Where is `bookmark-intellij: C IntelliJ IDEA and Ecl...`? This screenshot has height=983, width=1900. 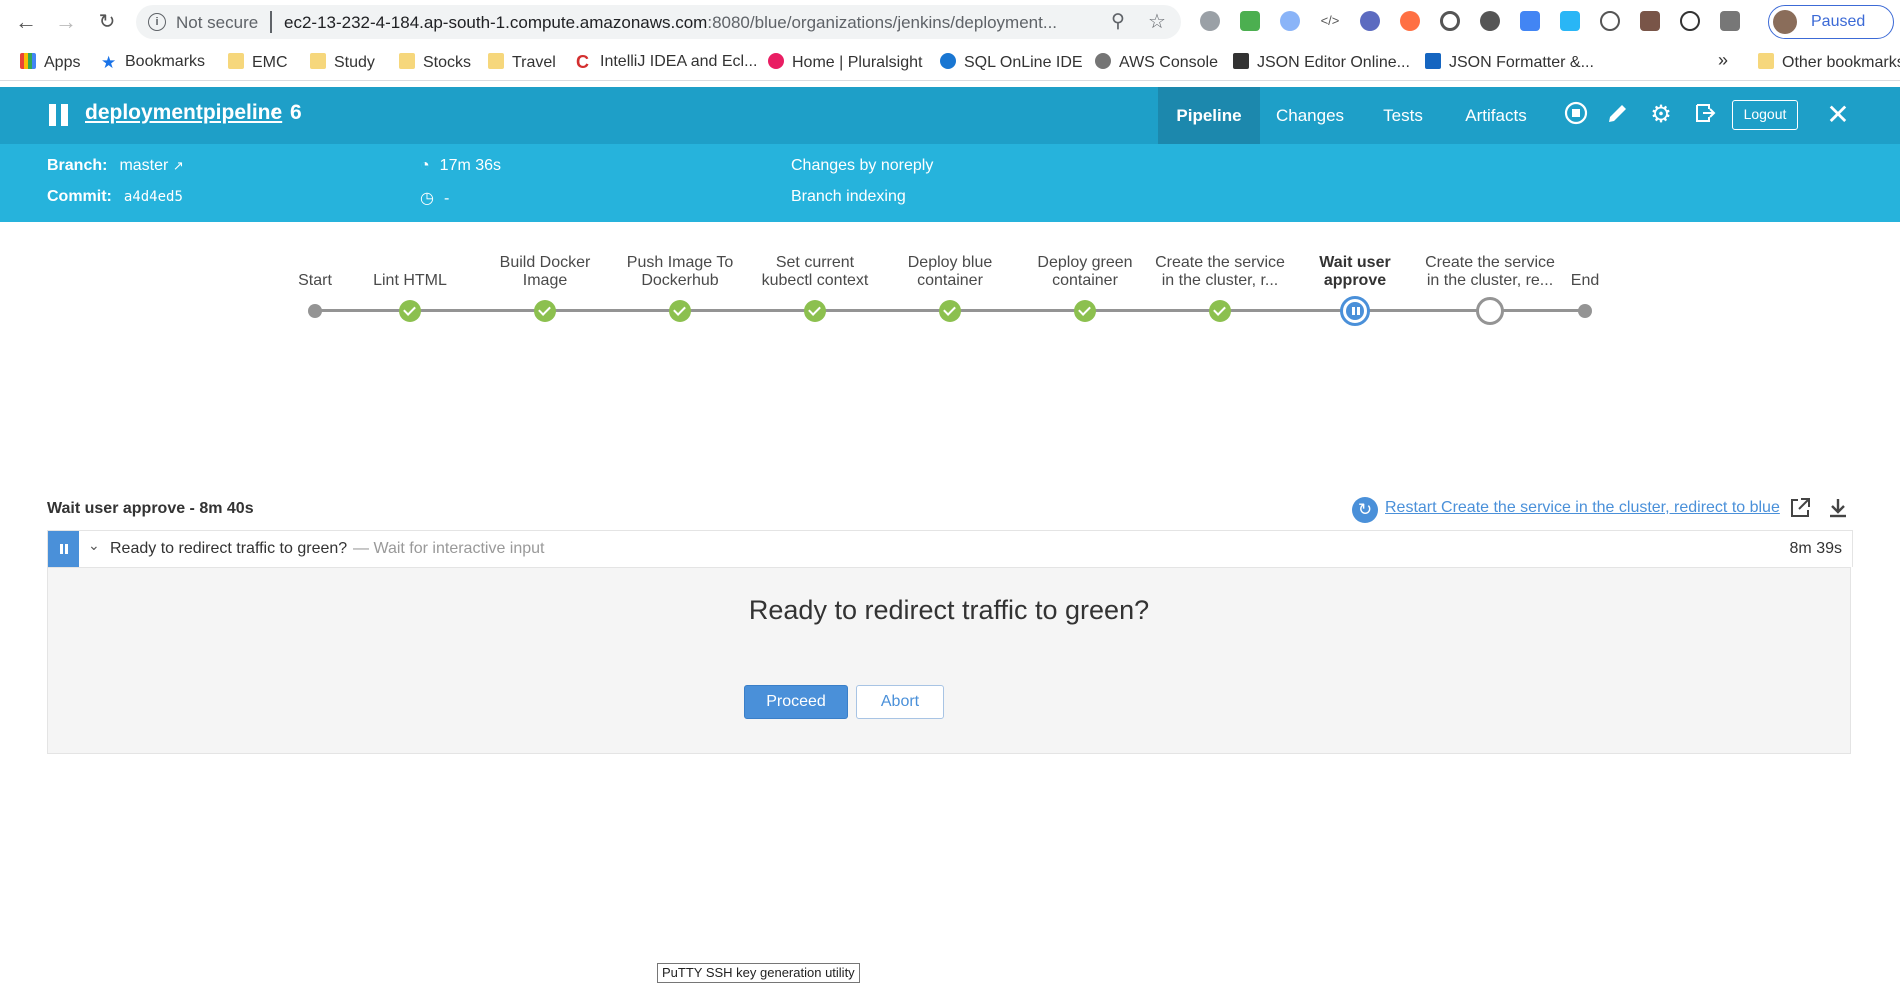
bookmark-intellij: C IntelliJ IDEA and Ecl... is located at coordinates (666, 62).